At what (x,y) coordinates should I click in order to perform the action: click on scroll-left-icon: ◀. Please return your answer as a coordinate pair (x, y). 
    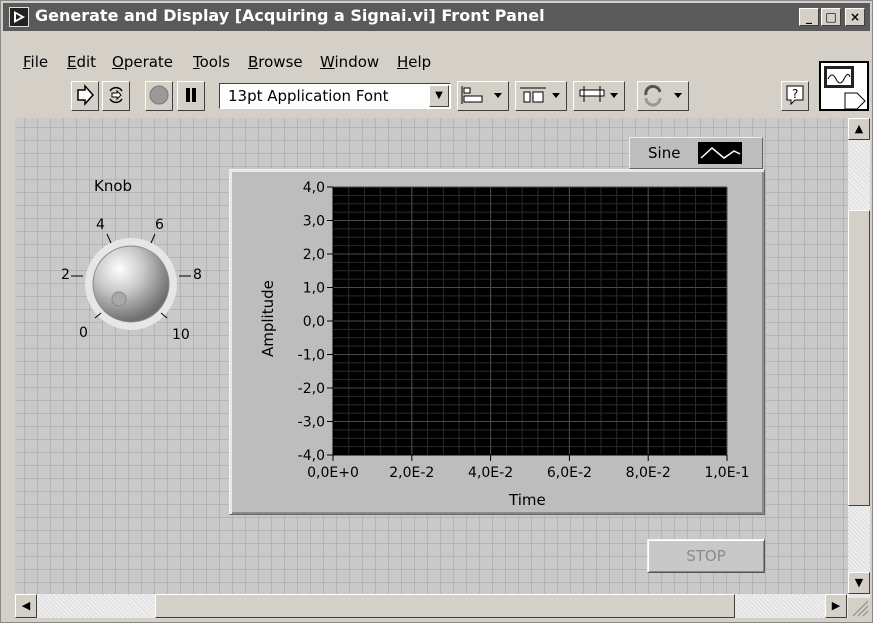
    Looking at the image, I should click on (26, 606).